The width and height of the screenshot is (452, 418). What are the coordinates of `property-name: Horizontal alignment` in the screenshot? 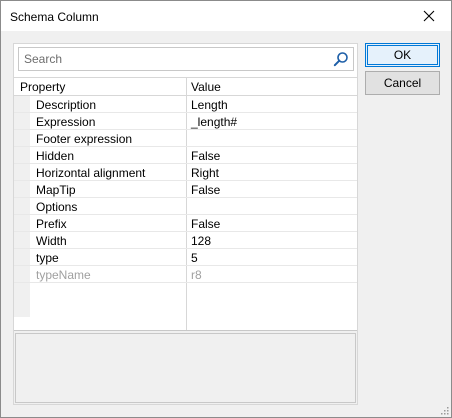 It's located at (91, 173).